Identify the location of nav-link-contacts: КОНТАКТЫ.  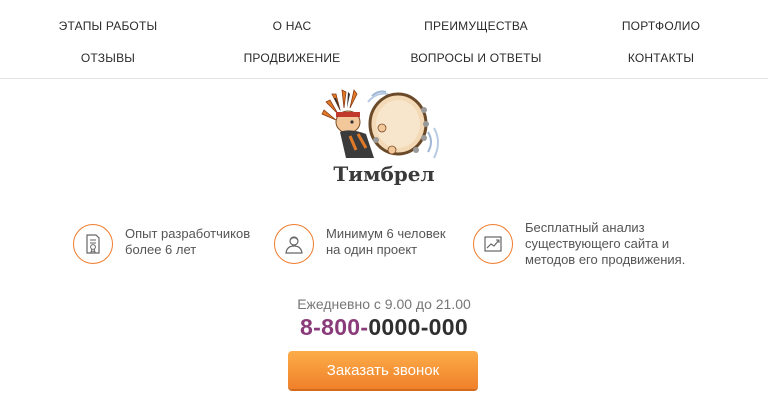
(661, 58).